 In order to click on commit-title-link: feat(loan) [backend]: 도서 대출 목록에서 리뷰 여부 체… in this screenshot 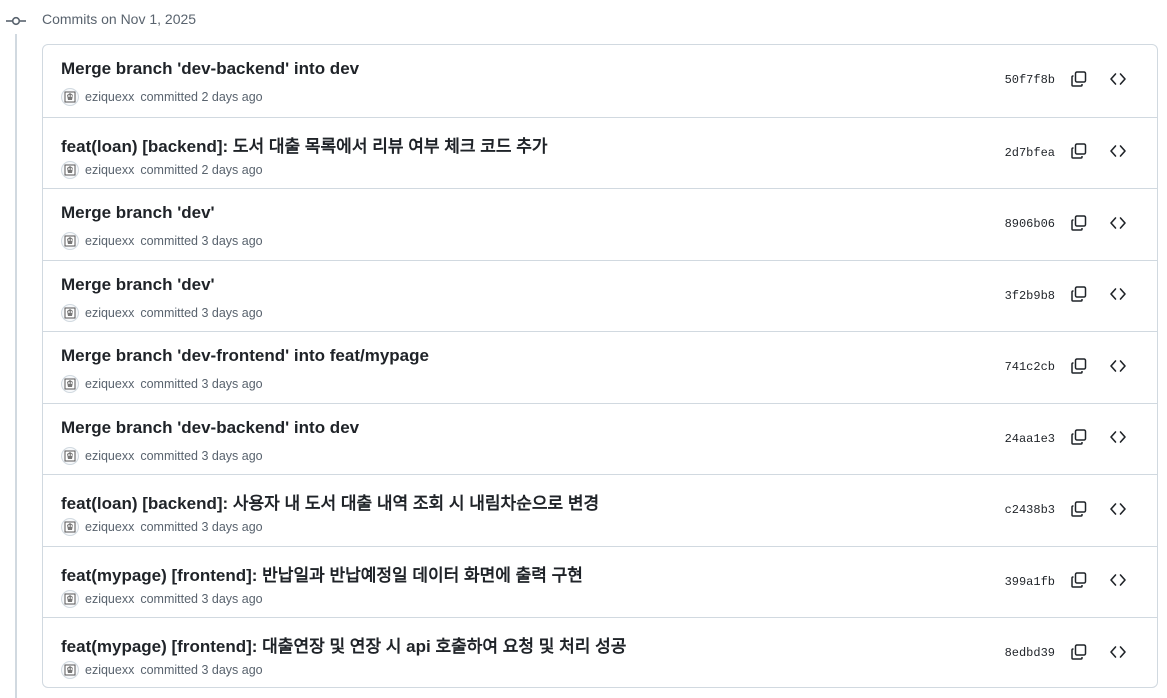, I will do `click(304, 144)`.